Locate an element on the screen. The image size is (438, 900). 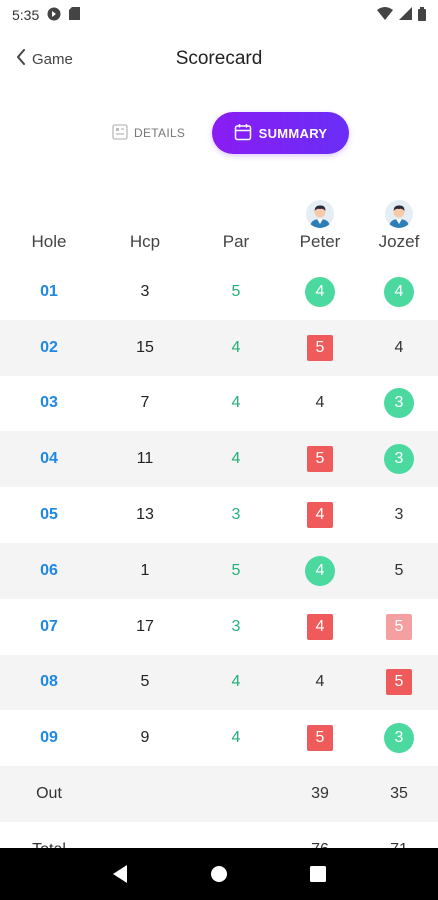
hole-hcp: 9 is located at coordinates (145, 738).